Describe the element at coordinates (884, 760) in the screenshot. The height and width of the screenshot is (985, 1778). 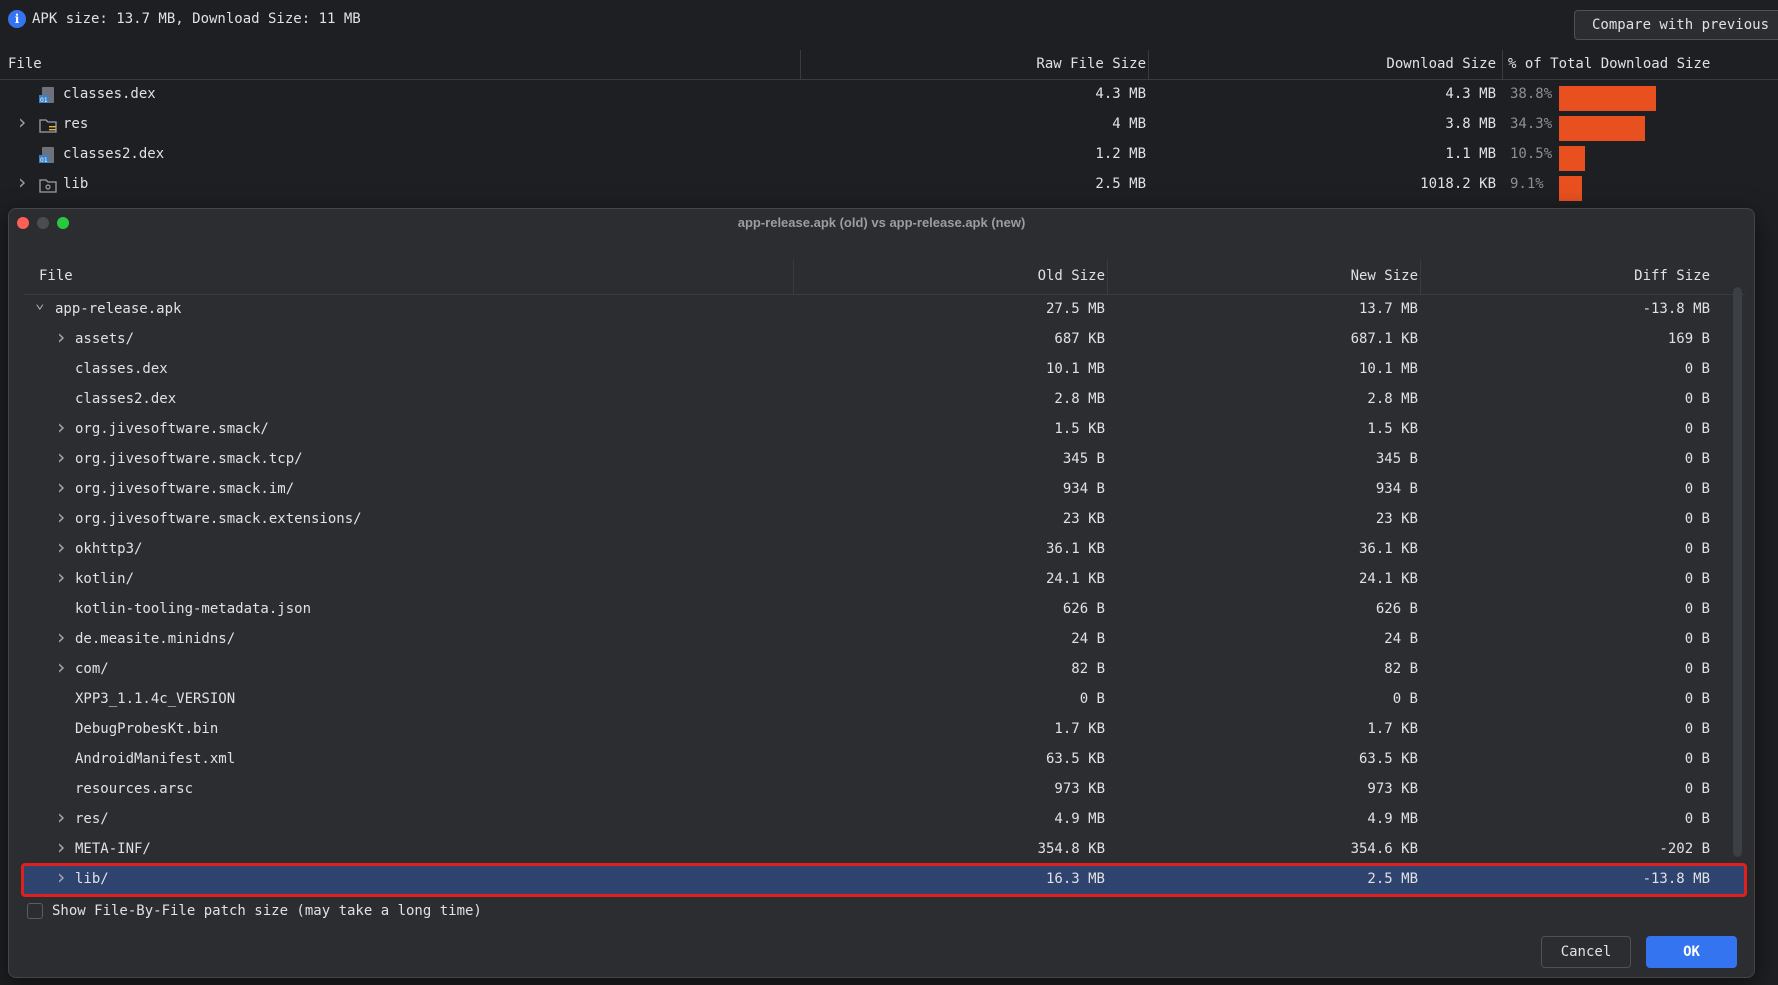
I see `table-row: AndroidManifest.xml 63.5 KB 63.5 KB 0 B` at that location.